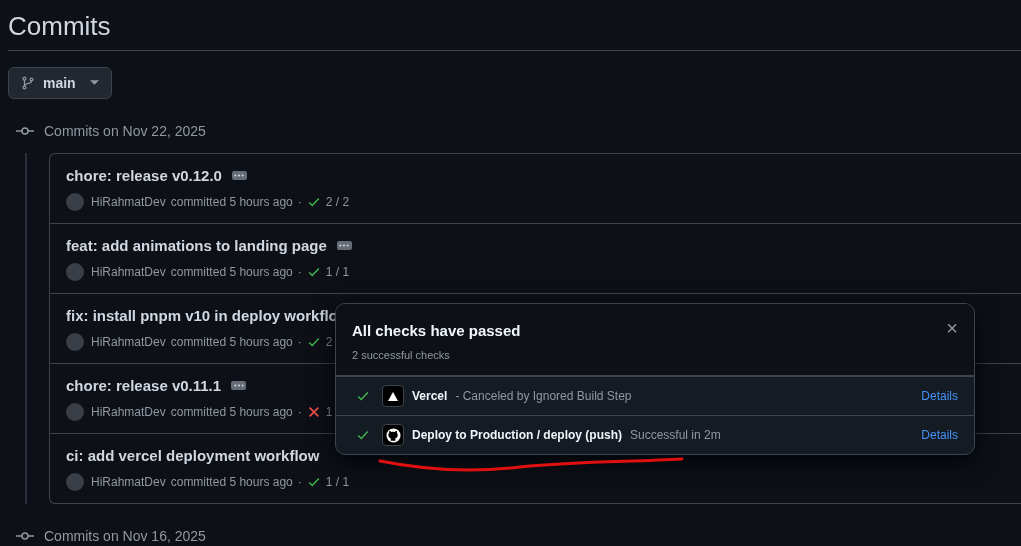 This screenshot has width=1021, height=546. Describe the element at coordinates (28, 83) in the screenshot. I see `branch-icon` at that location.